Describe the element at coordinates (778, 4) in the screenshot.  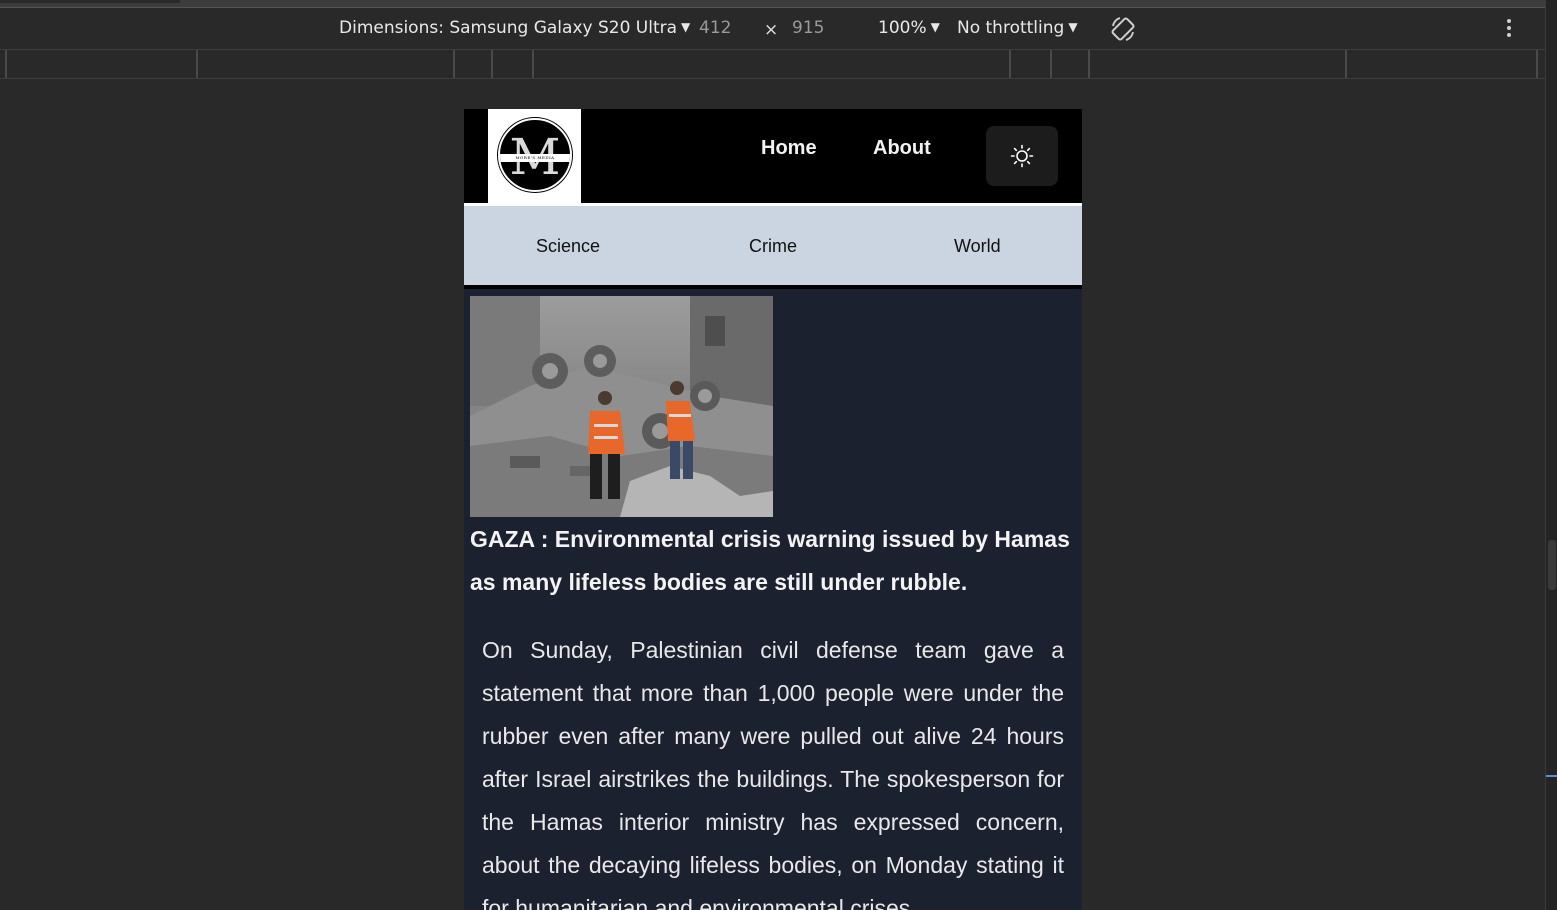
I see `devtools-top-strip` at that location.